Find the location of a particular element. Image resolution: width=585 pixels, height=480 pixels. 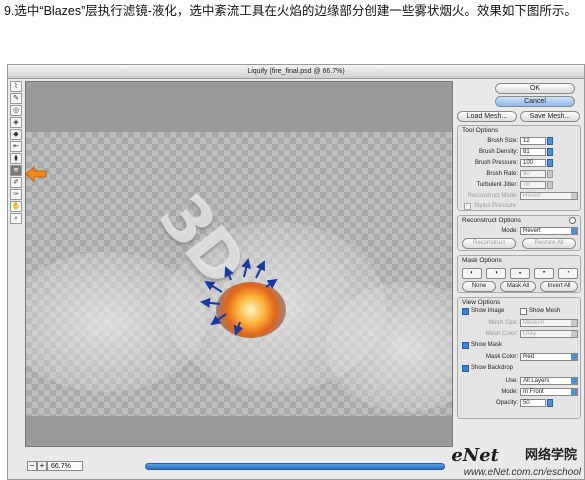

show-mask-checkbox is located at coordinates (465, 345).